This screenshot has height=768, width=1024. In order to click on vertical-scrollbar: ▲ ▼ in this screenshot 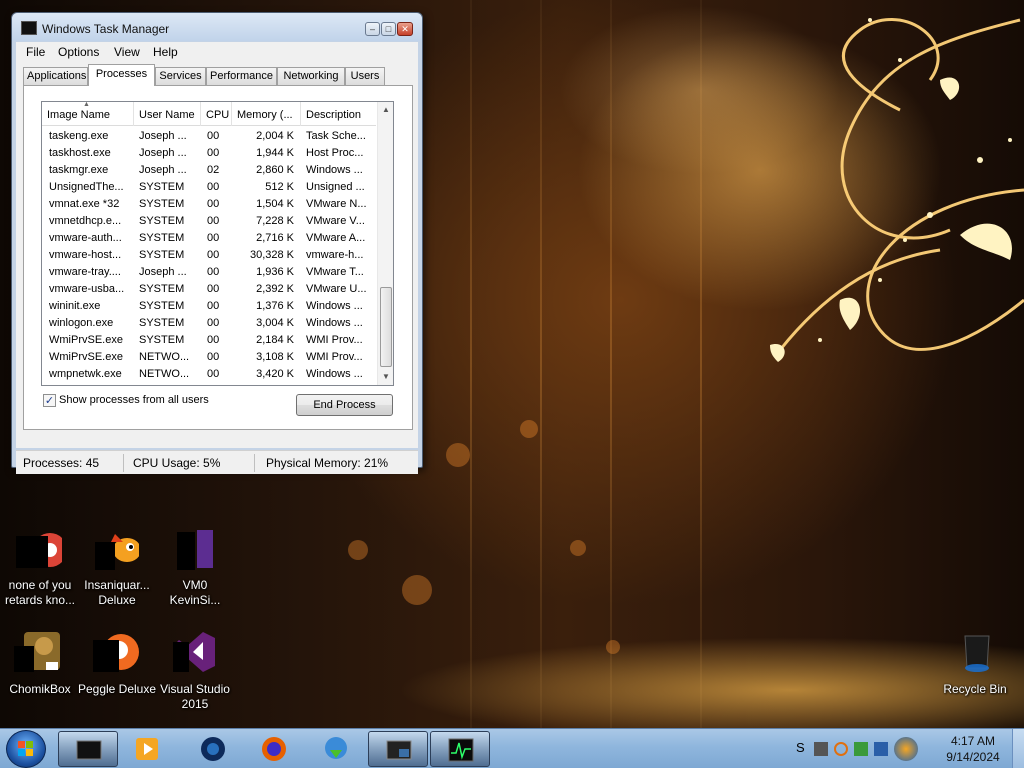, I will do `click(385, 243)`.